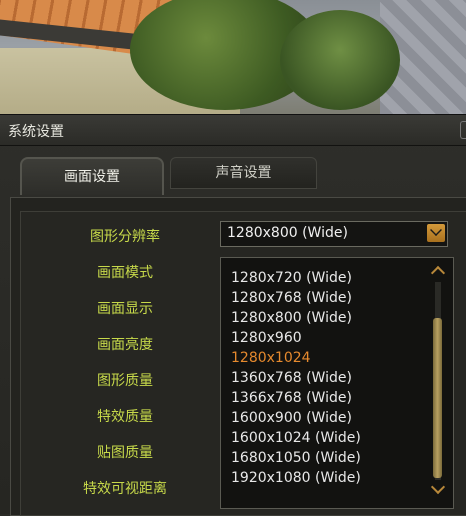  I want to click on resolution-option: 1280x800 (Wide), so click(291, 318).